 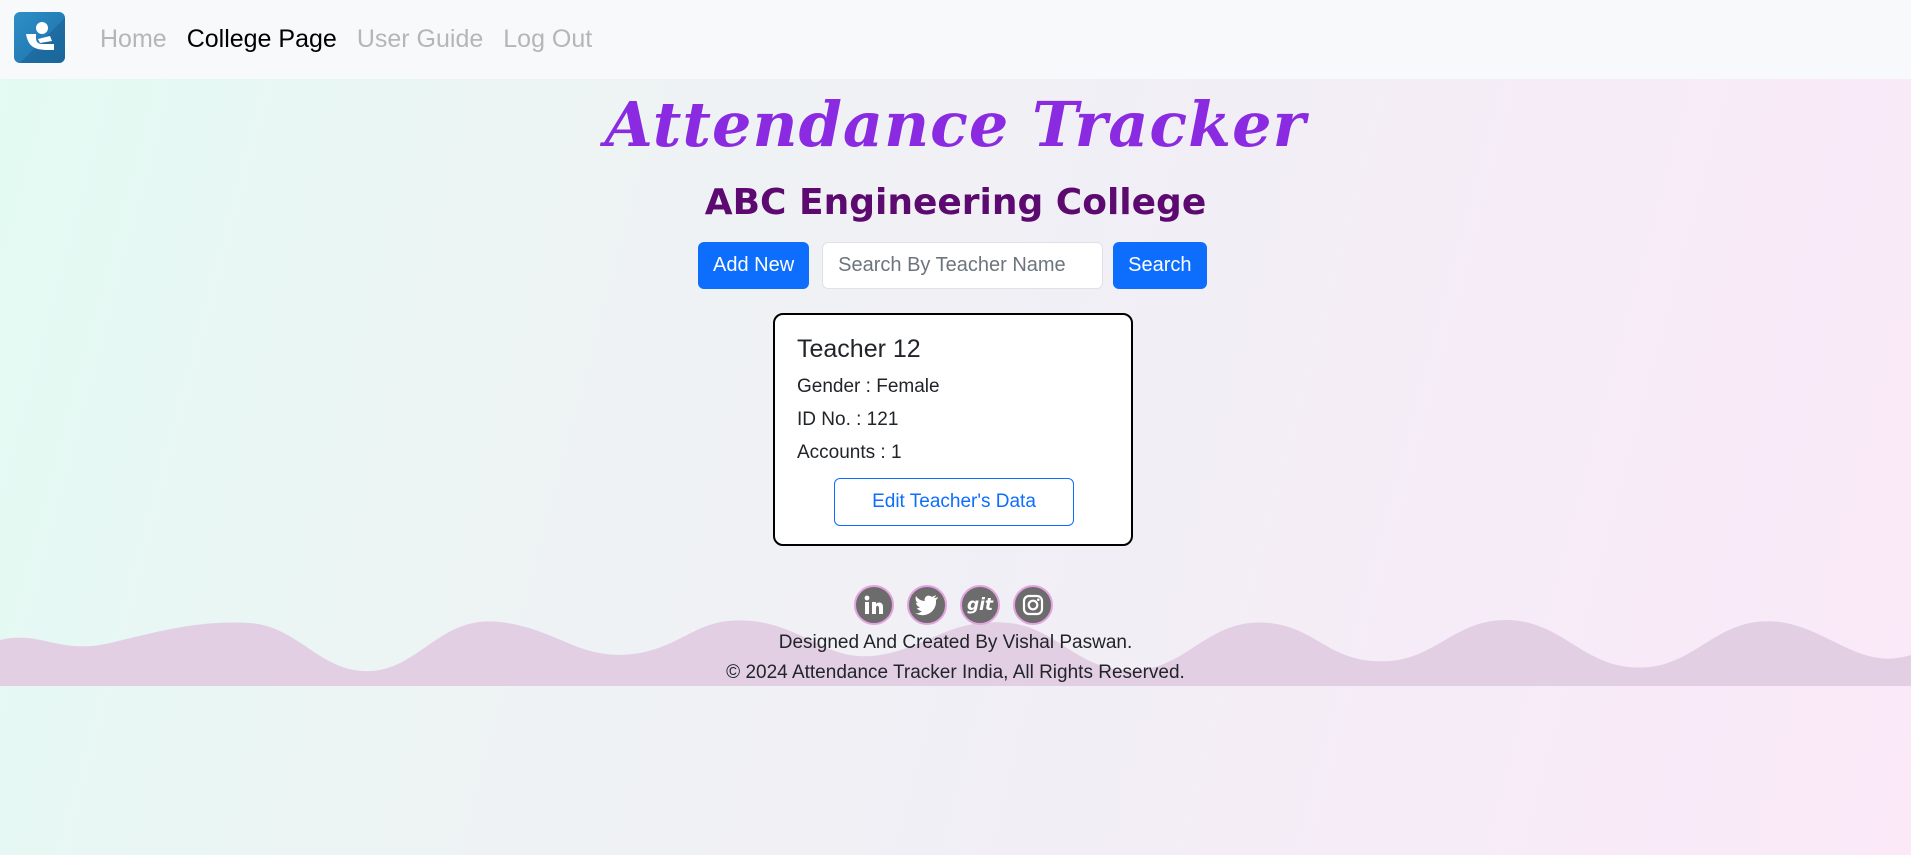 What do you see at coordinates (356, 39) in the screenshot?
I see `nav-links: Home College Page User Guide Log Out` at bounding box center [356, 39].